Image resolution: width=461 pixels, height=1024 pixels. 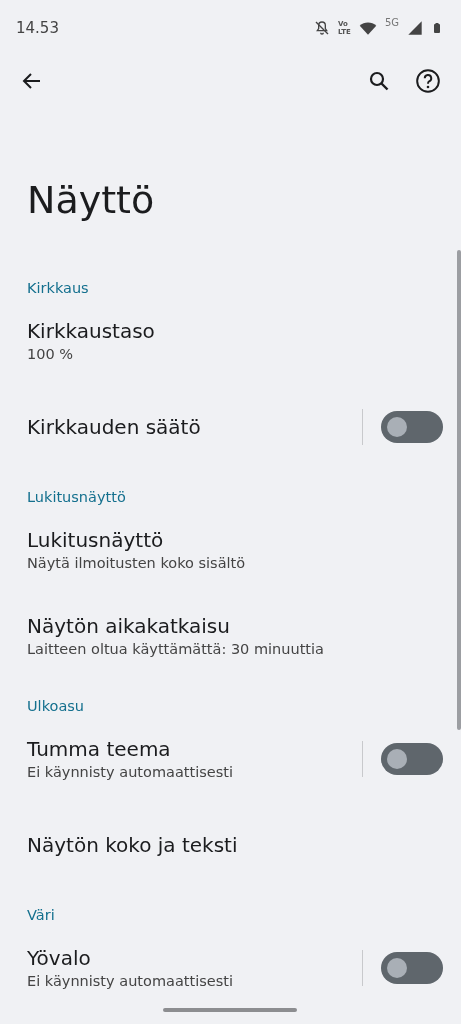 What do you see at coordinates (59, 957) in the screenshot?
I see `item-title: Yövalo` at bounding box center [59, 957].